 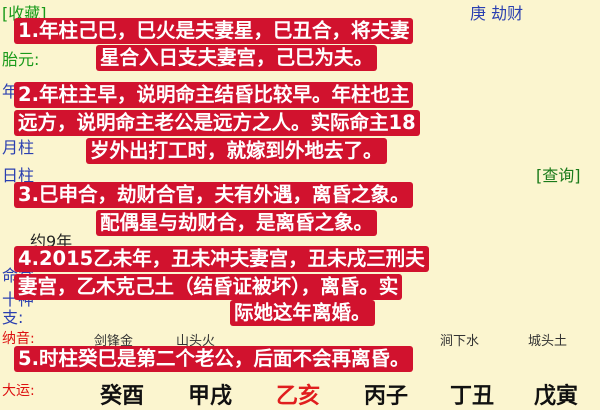 What do you see at coordinates (210, 394) in the screenshot?
I see `dayun-cell: 甲戌` at bounding box center [210, 394].